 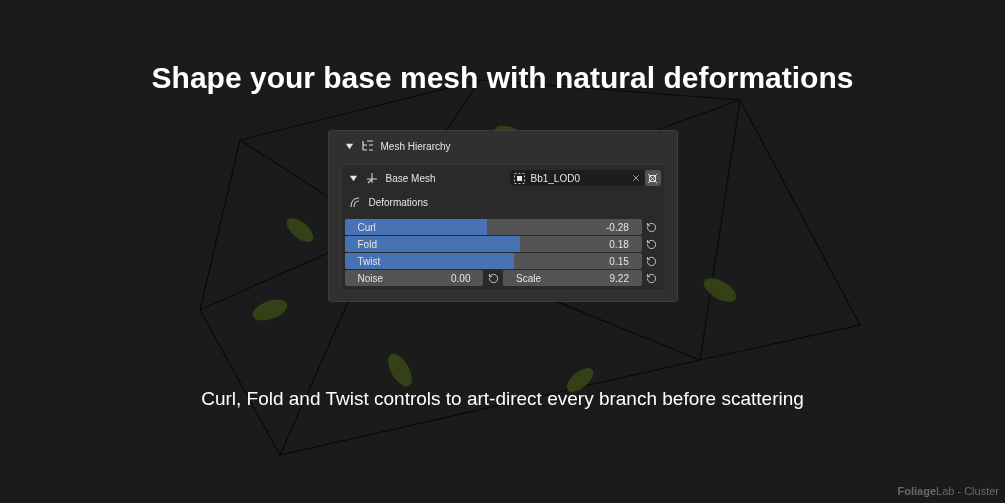 What do you see at coordinates (414, 278) in the screenshot?
I see `number-field: Noise 0.00` at bounding box center [414, 278].